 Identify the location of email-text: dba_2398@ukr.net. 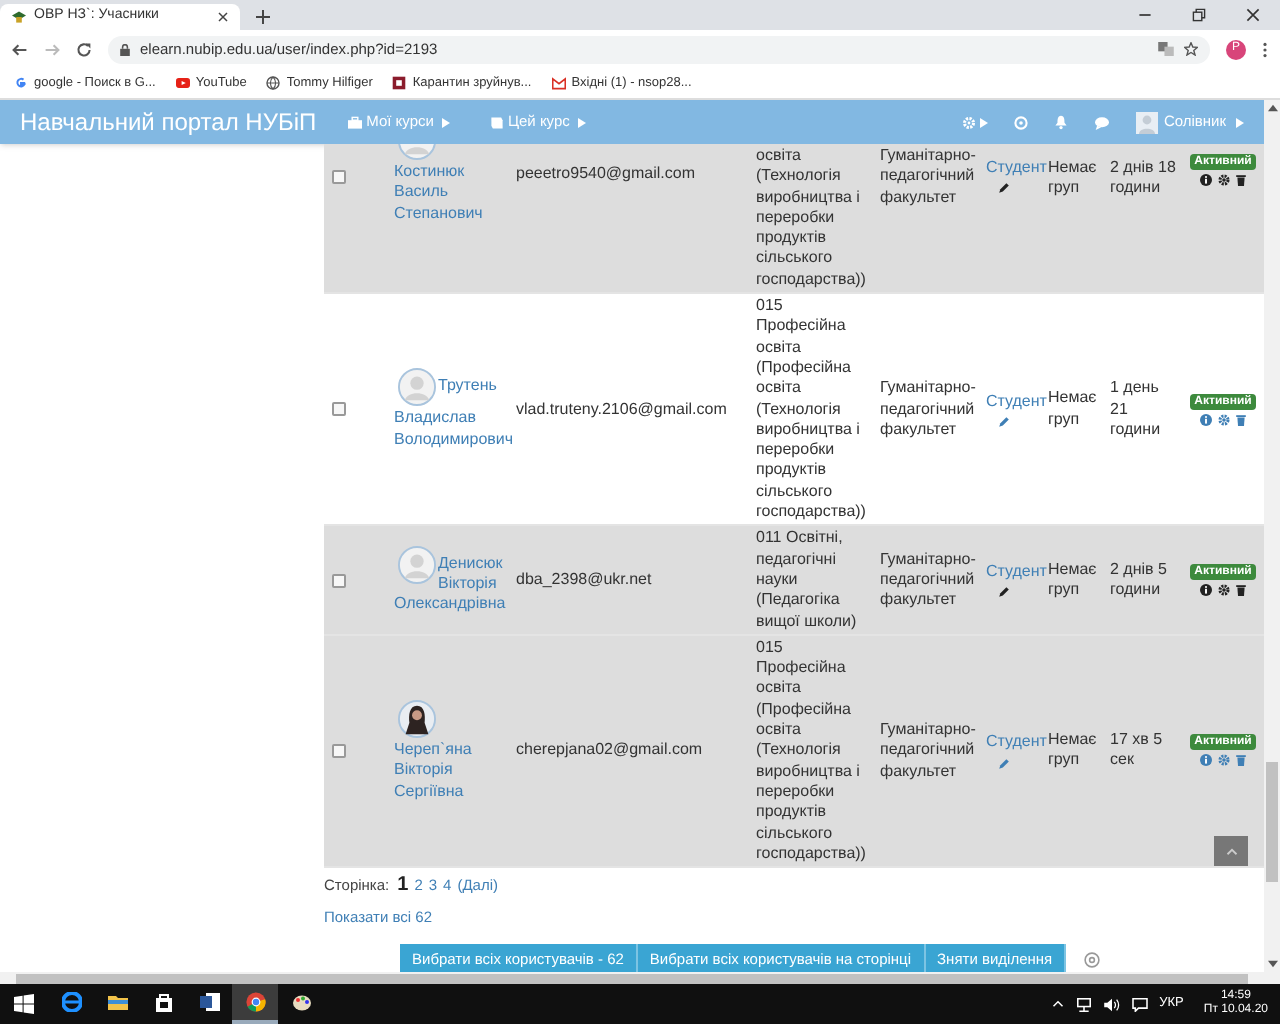
(584, 578).